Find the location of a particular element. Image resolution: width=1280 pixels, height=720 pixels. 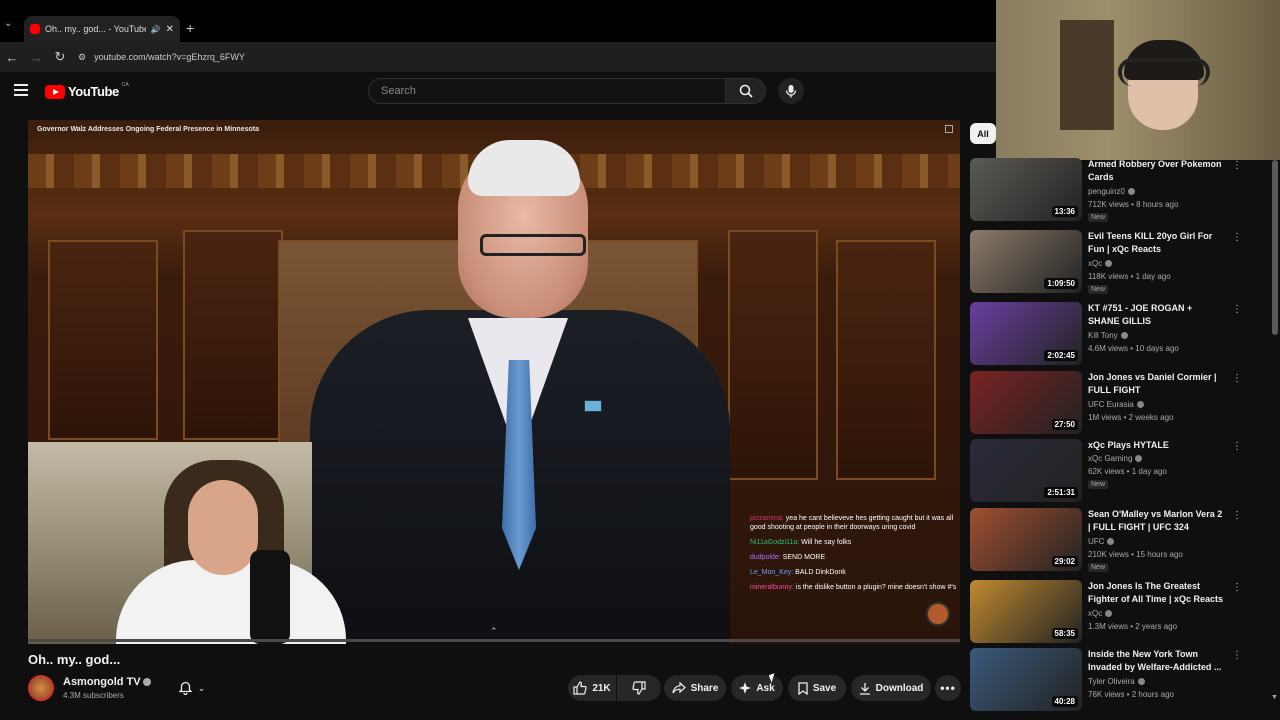

duration-badge: 29:02 is located at coordinates (1064, 561).